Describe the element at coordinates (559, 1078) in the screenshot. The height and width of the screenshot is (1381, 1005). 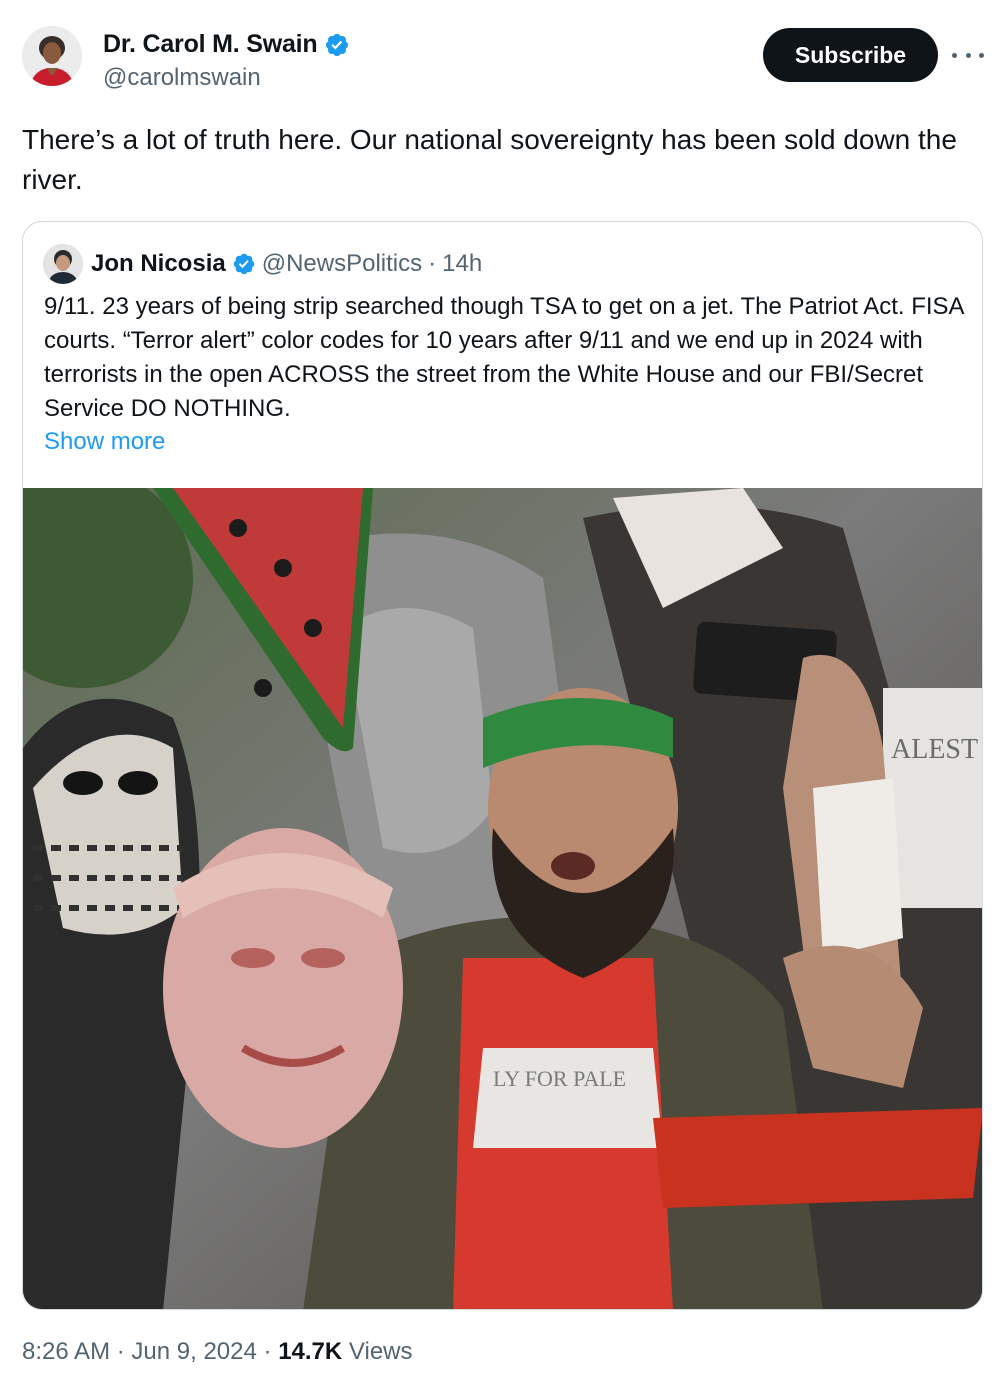
I see `svg-text: LY FOR PALE` at that location.